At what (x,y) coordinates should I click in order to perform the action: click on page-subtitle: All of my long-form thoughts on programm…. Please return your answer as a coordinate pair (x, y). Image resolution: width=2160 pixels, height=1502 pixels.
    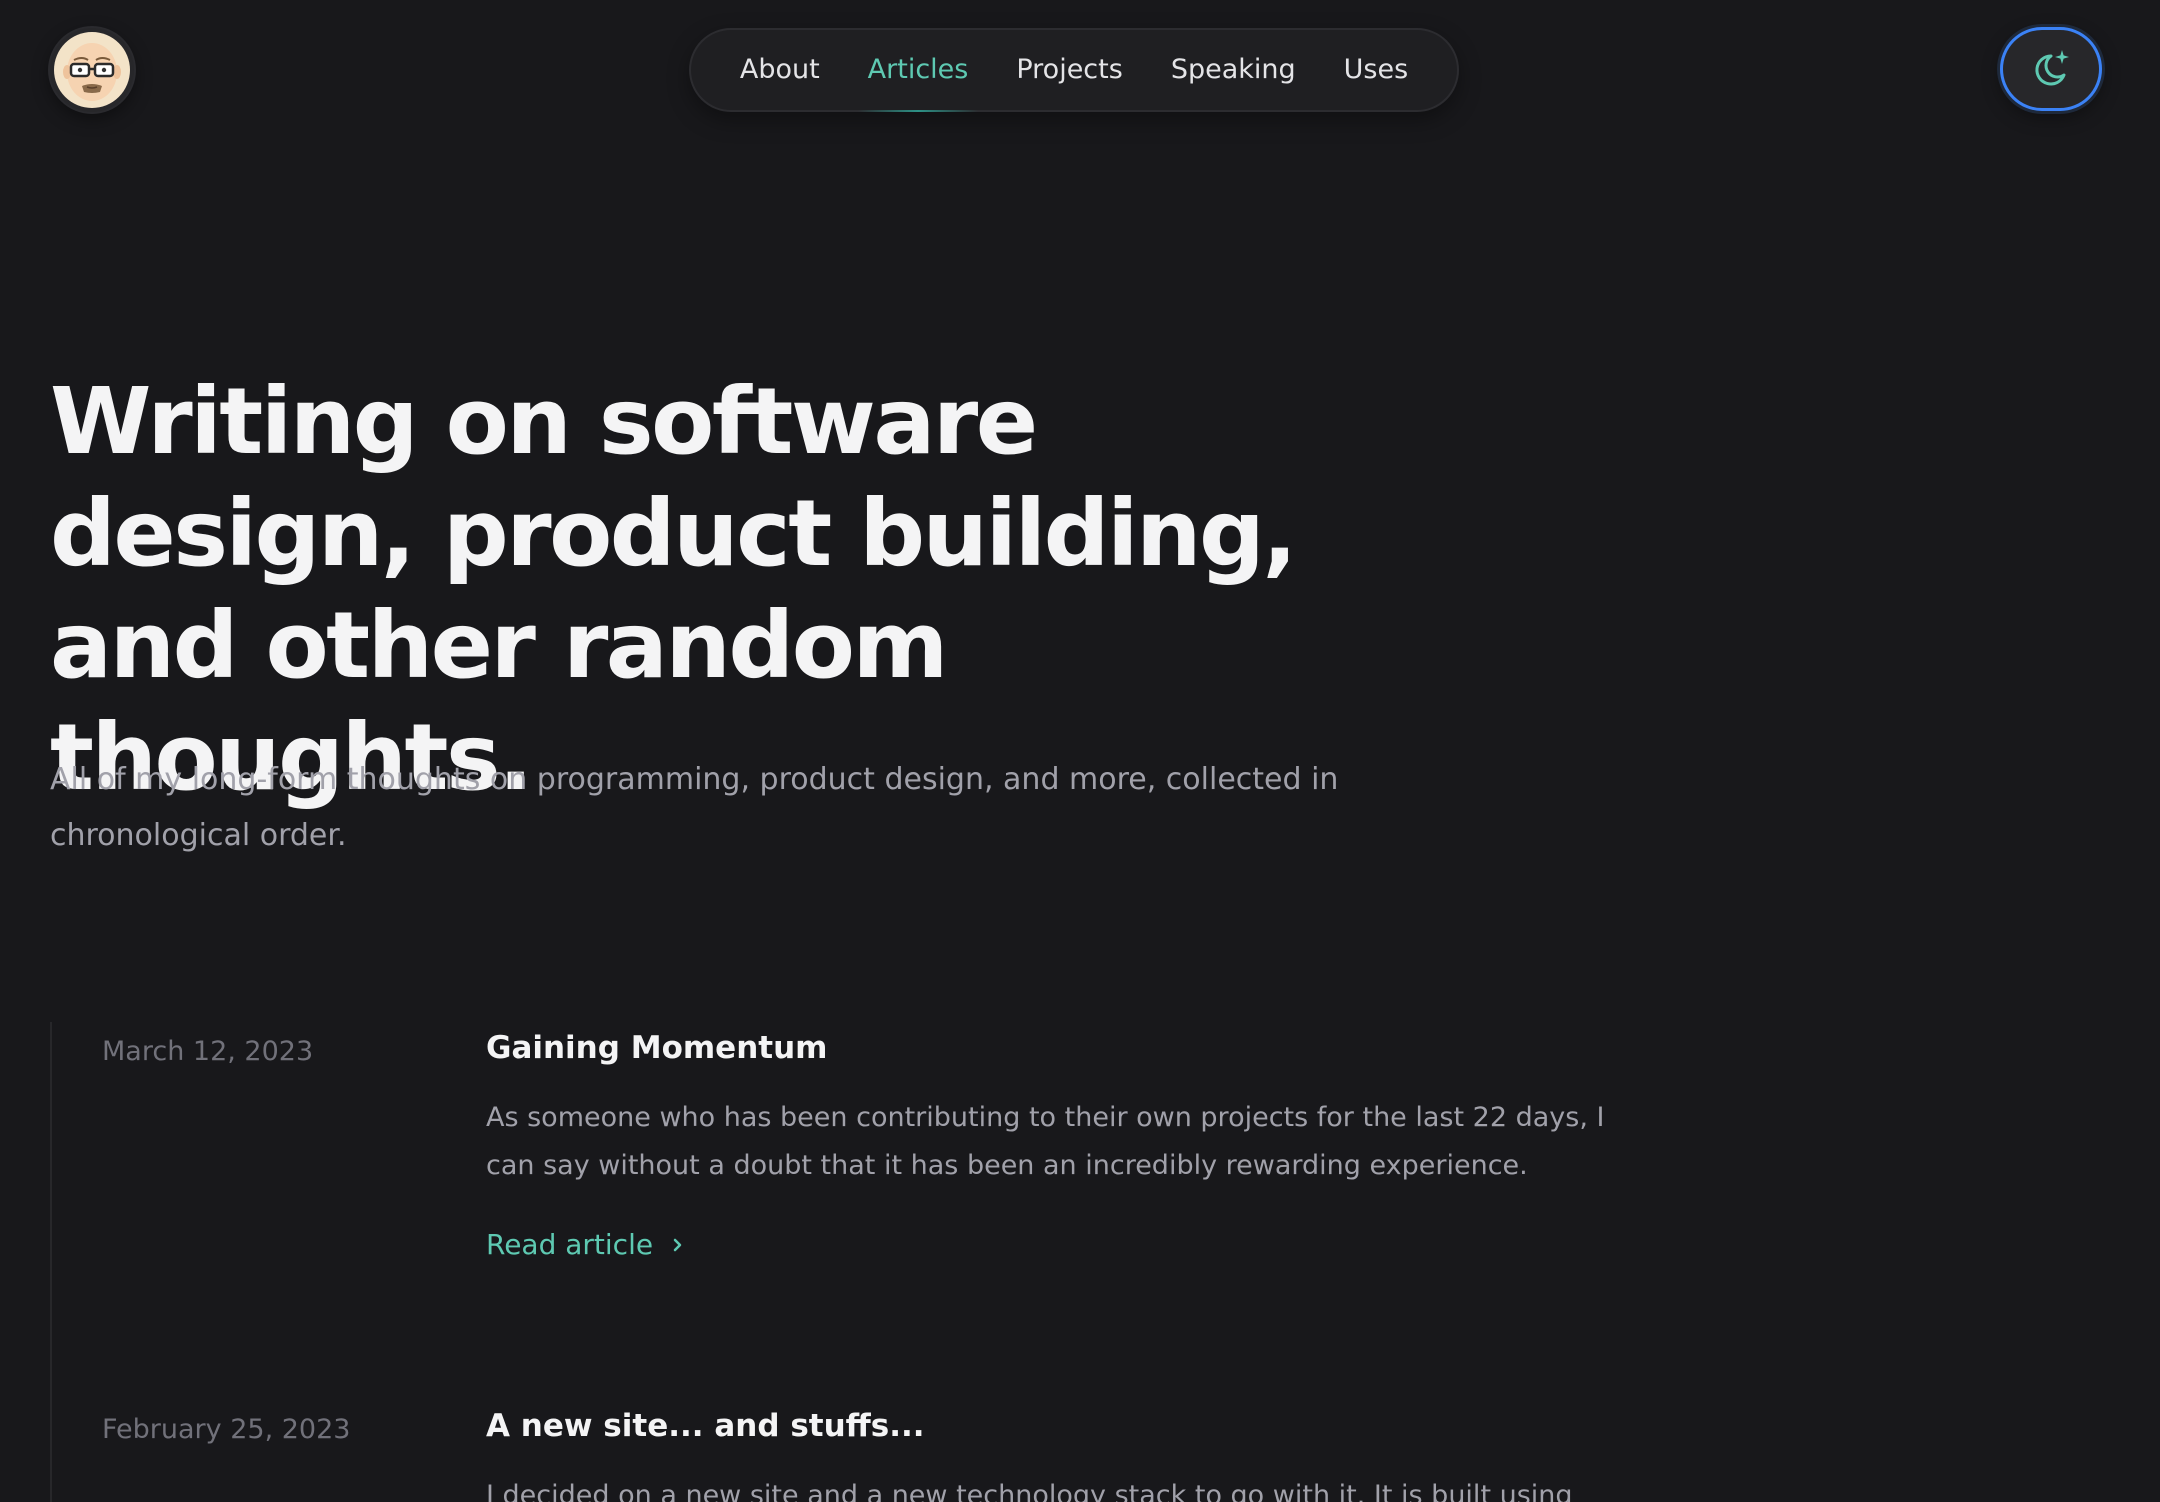
    Looking at the image, I should click on (694, 807).